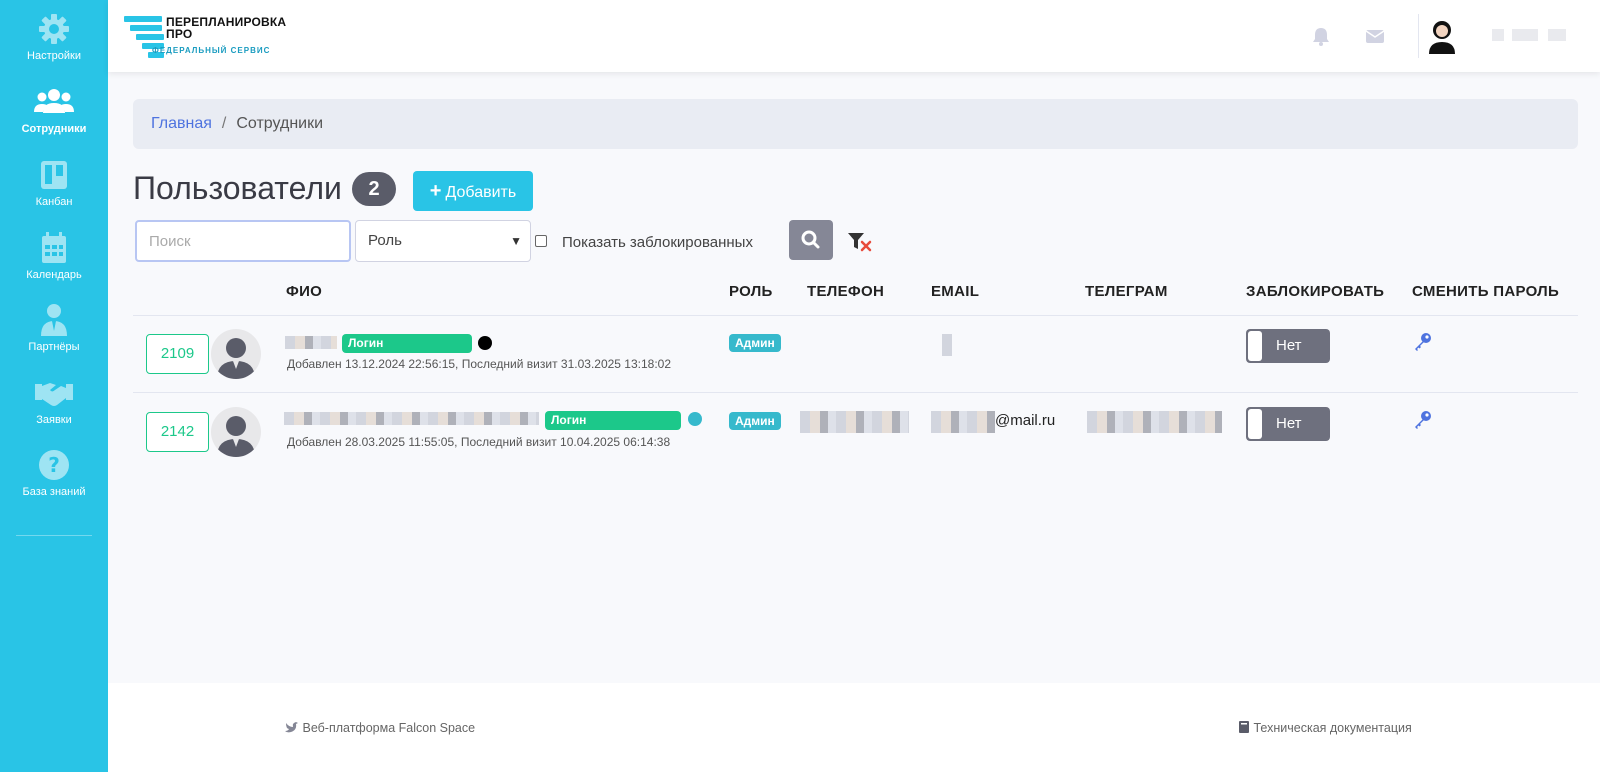 Image resolution: width=1600 pixels, height=772 pixels. What do you see at coordinates (854, 36) in the screenshot?
I see `topbar: ПЕРЕПЛАНИРОВКА ПРО ФЕДЕРАЛЬНЫЙ СЕРВИС` at bounding box center [854, 36].